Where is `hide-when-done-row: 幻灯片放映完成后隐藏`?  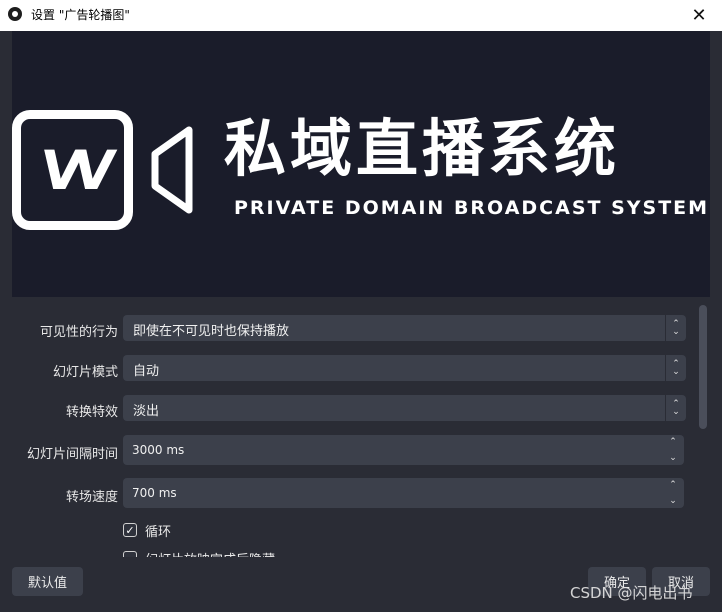 hide-when-done-row: 幻灯片放映完成后隐藏 is located at coordinates (199, 552).